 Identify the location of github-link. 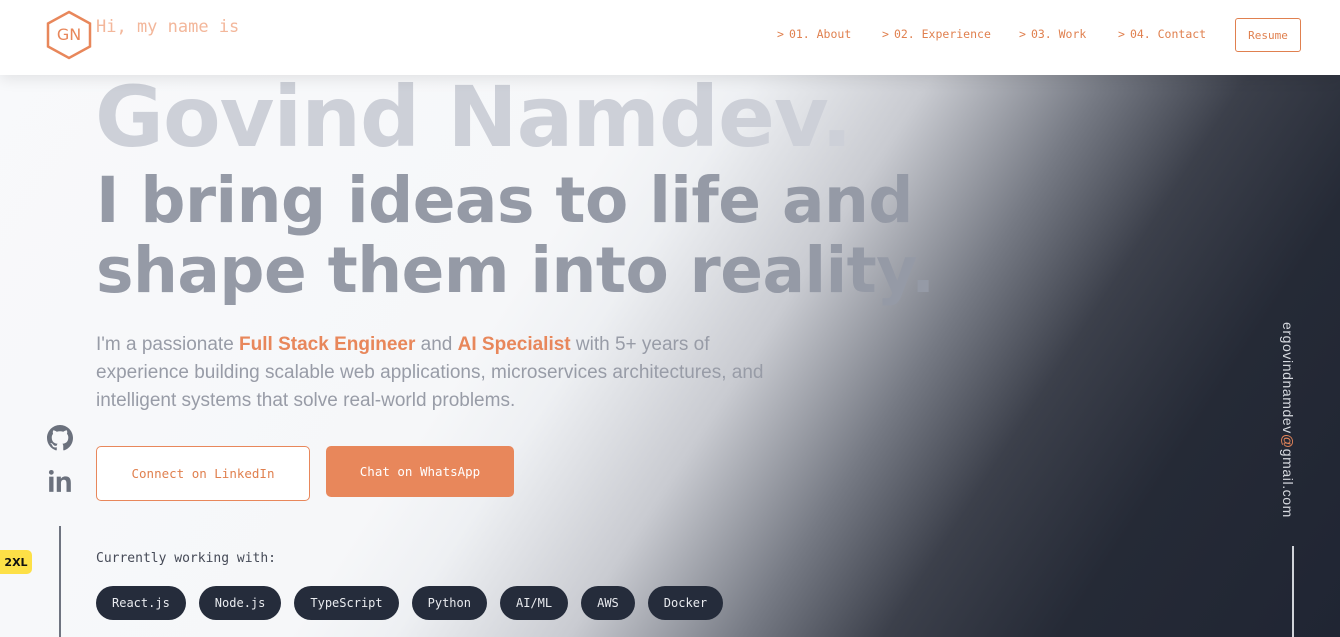
(60, 438).